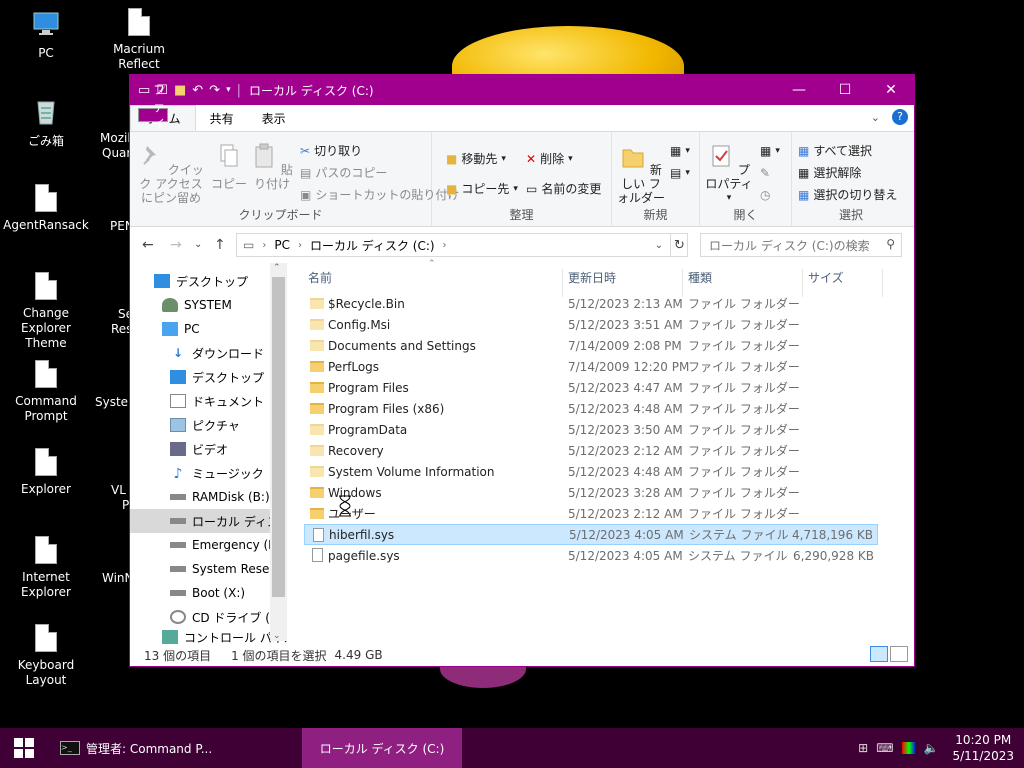  I want to click on pin-quick-access-button: クイック アクセスにピン留め, so click(171, 173).